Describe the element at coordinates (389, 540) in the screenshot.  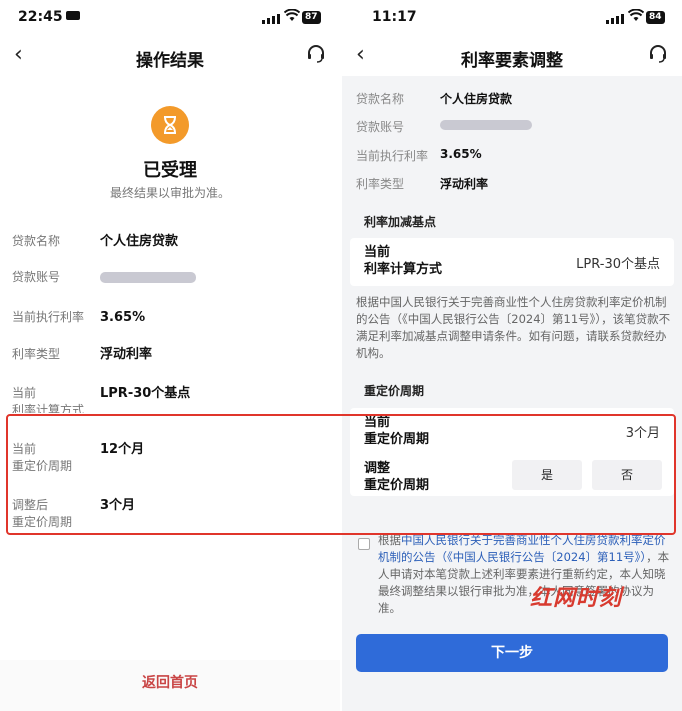
I see `agreement-prefix: 根据` at that location.